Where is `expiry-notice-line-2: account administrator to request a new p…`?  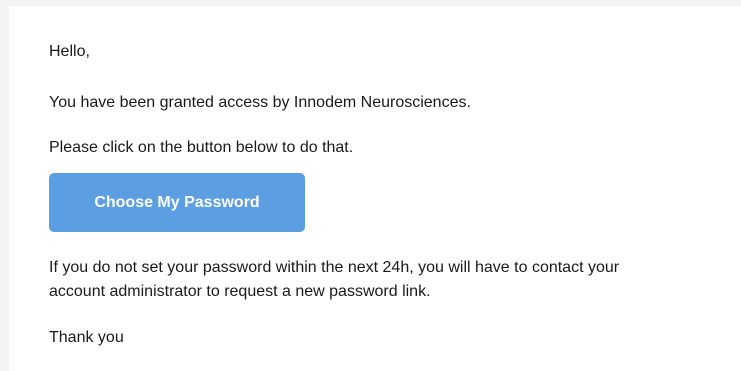
expiry-notice-line-2: account administrator to request a new p… is located at coordinates (240, 291).